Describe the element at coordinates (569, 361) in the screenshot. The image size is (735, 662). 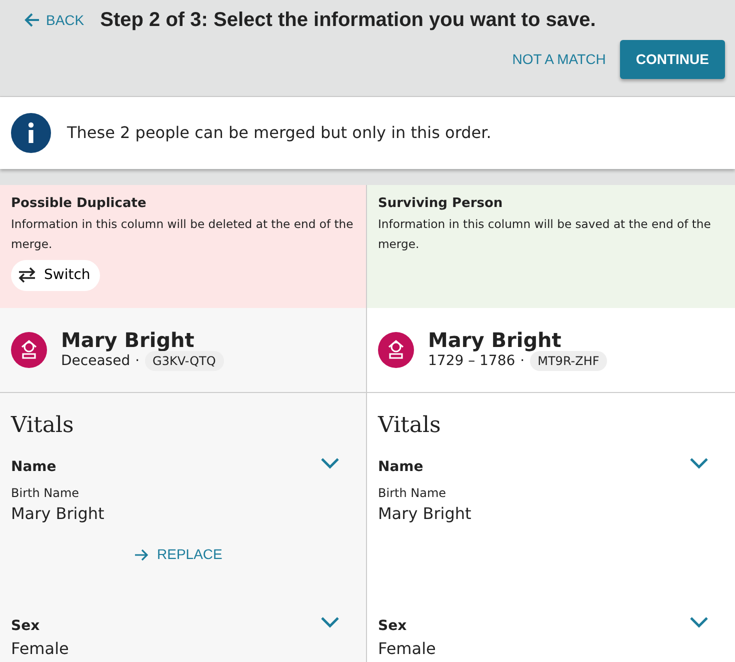
I see `person-id: MT9R-ZHF` at that location.